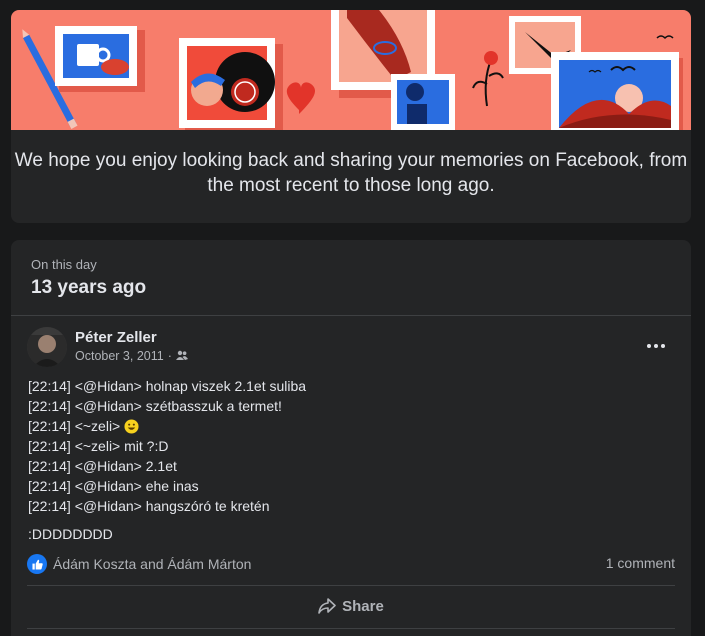 The height and width of the screenshot is (636, 705). I want to click on post-line: [22:14] <@Hidan> ehe inas, so click(113, 486).